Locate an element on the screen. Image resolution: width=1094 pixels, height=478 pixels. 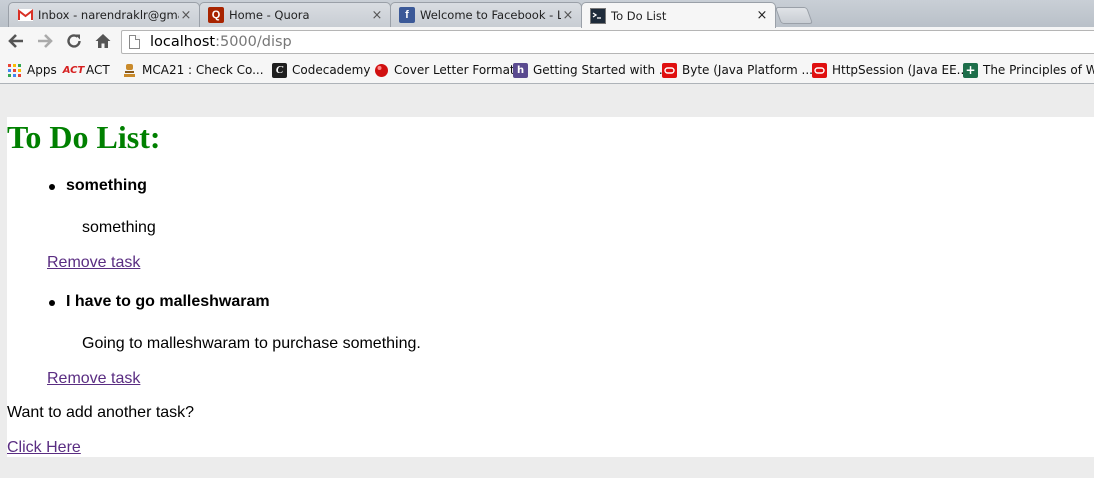
back-button is located at coordinates (16, 42).